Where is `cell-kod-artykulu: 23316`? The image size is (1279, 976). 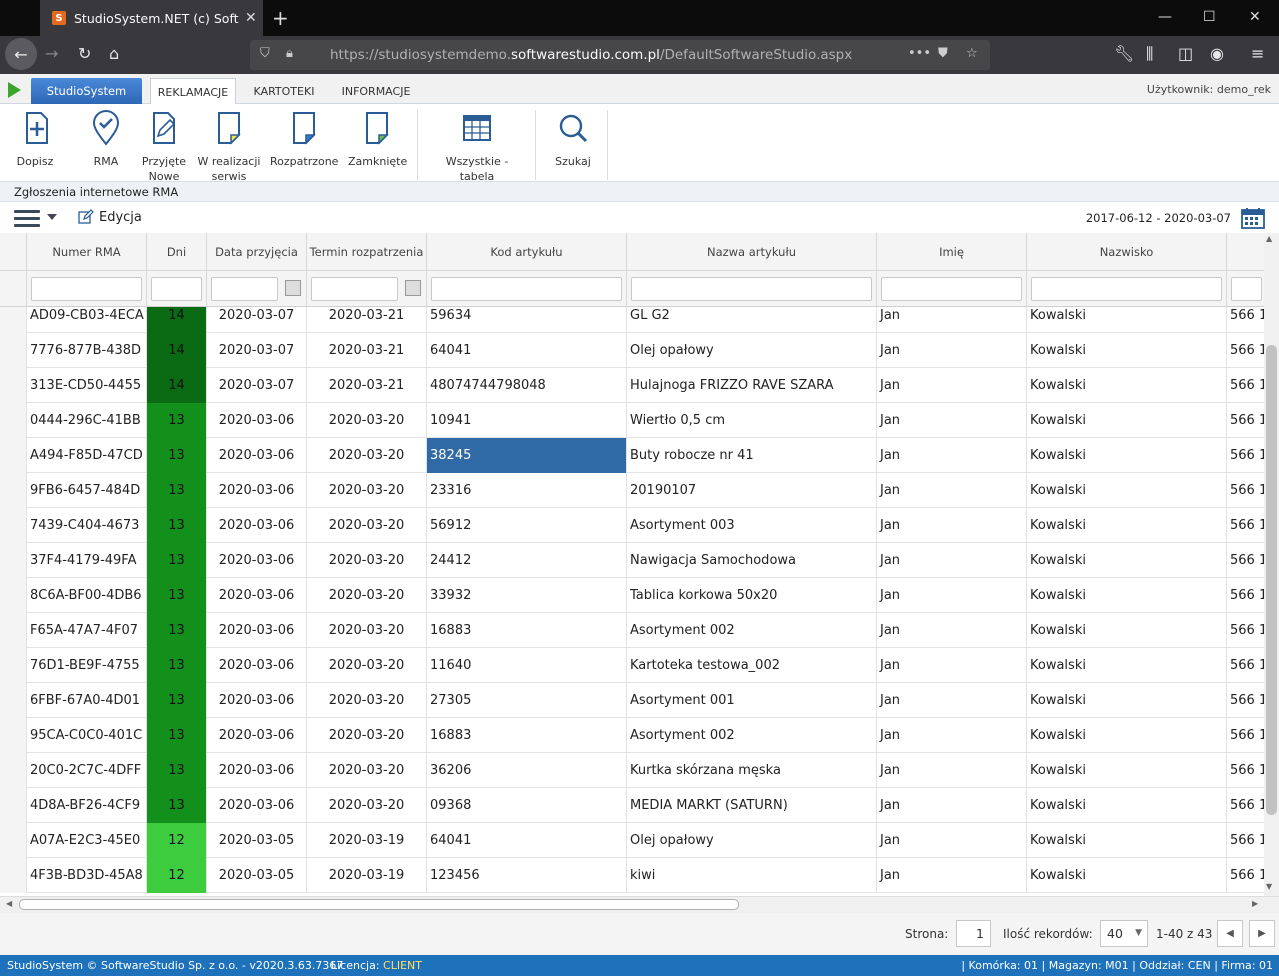
cell-kod-artykulu: 23316 is located at coordinates (527, 490).